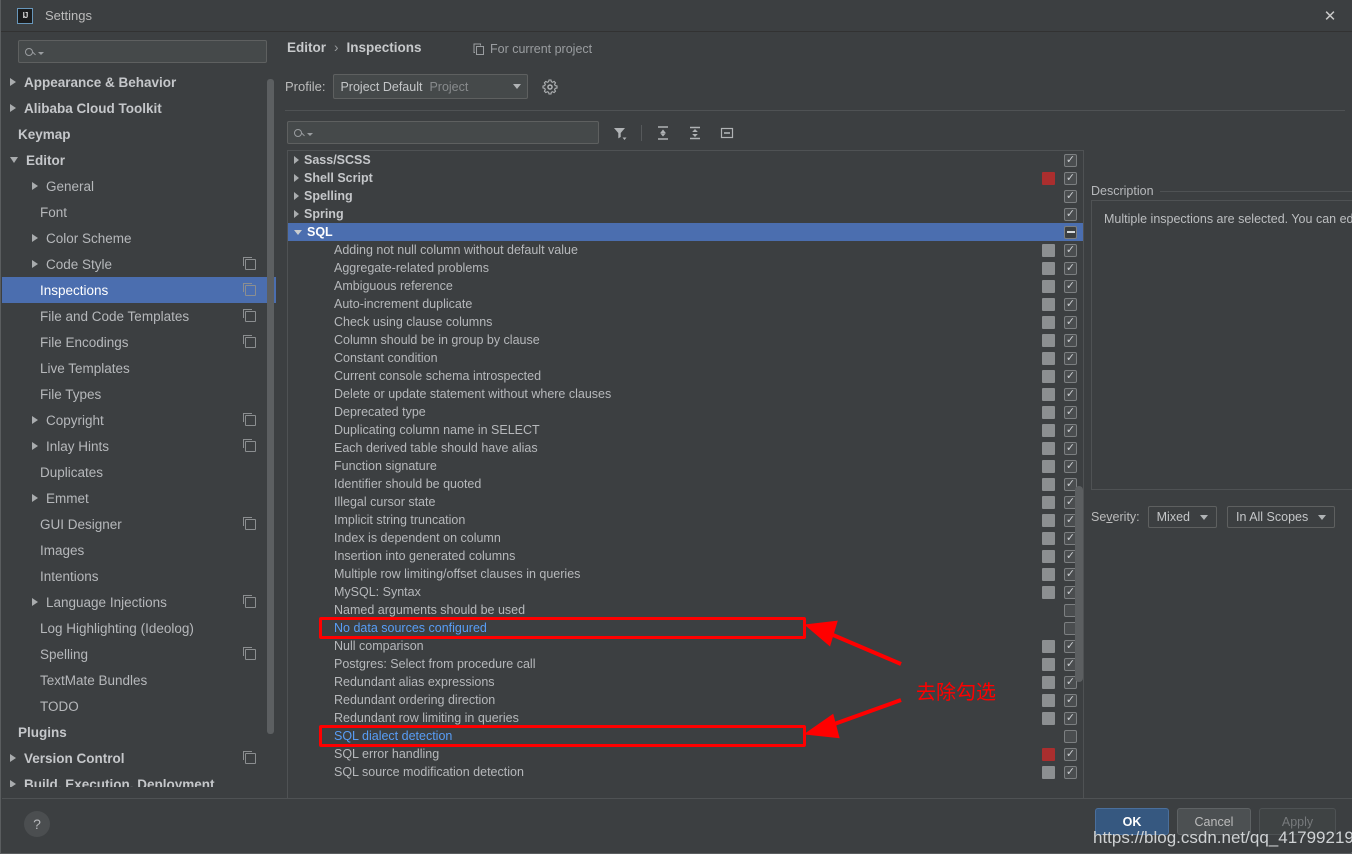 This screenshot has height=854, width=1352. Describe the element at coordinates (685, 646) in the screenshot. I see `inspection-row: Null comparison` at that location.